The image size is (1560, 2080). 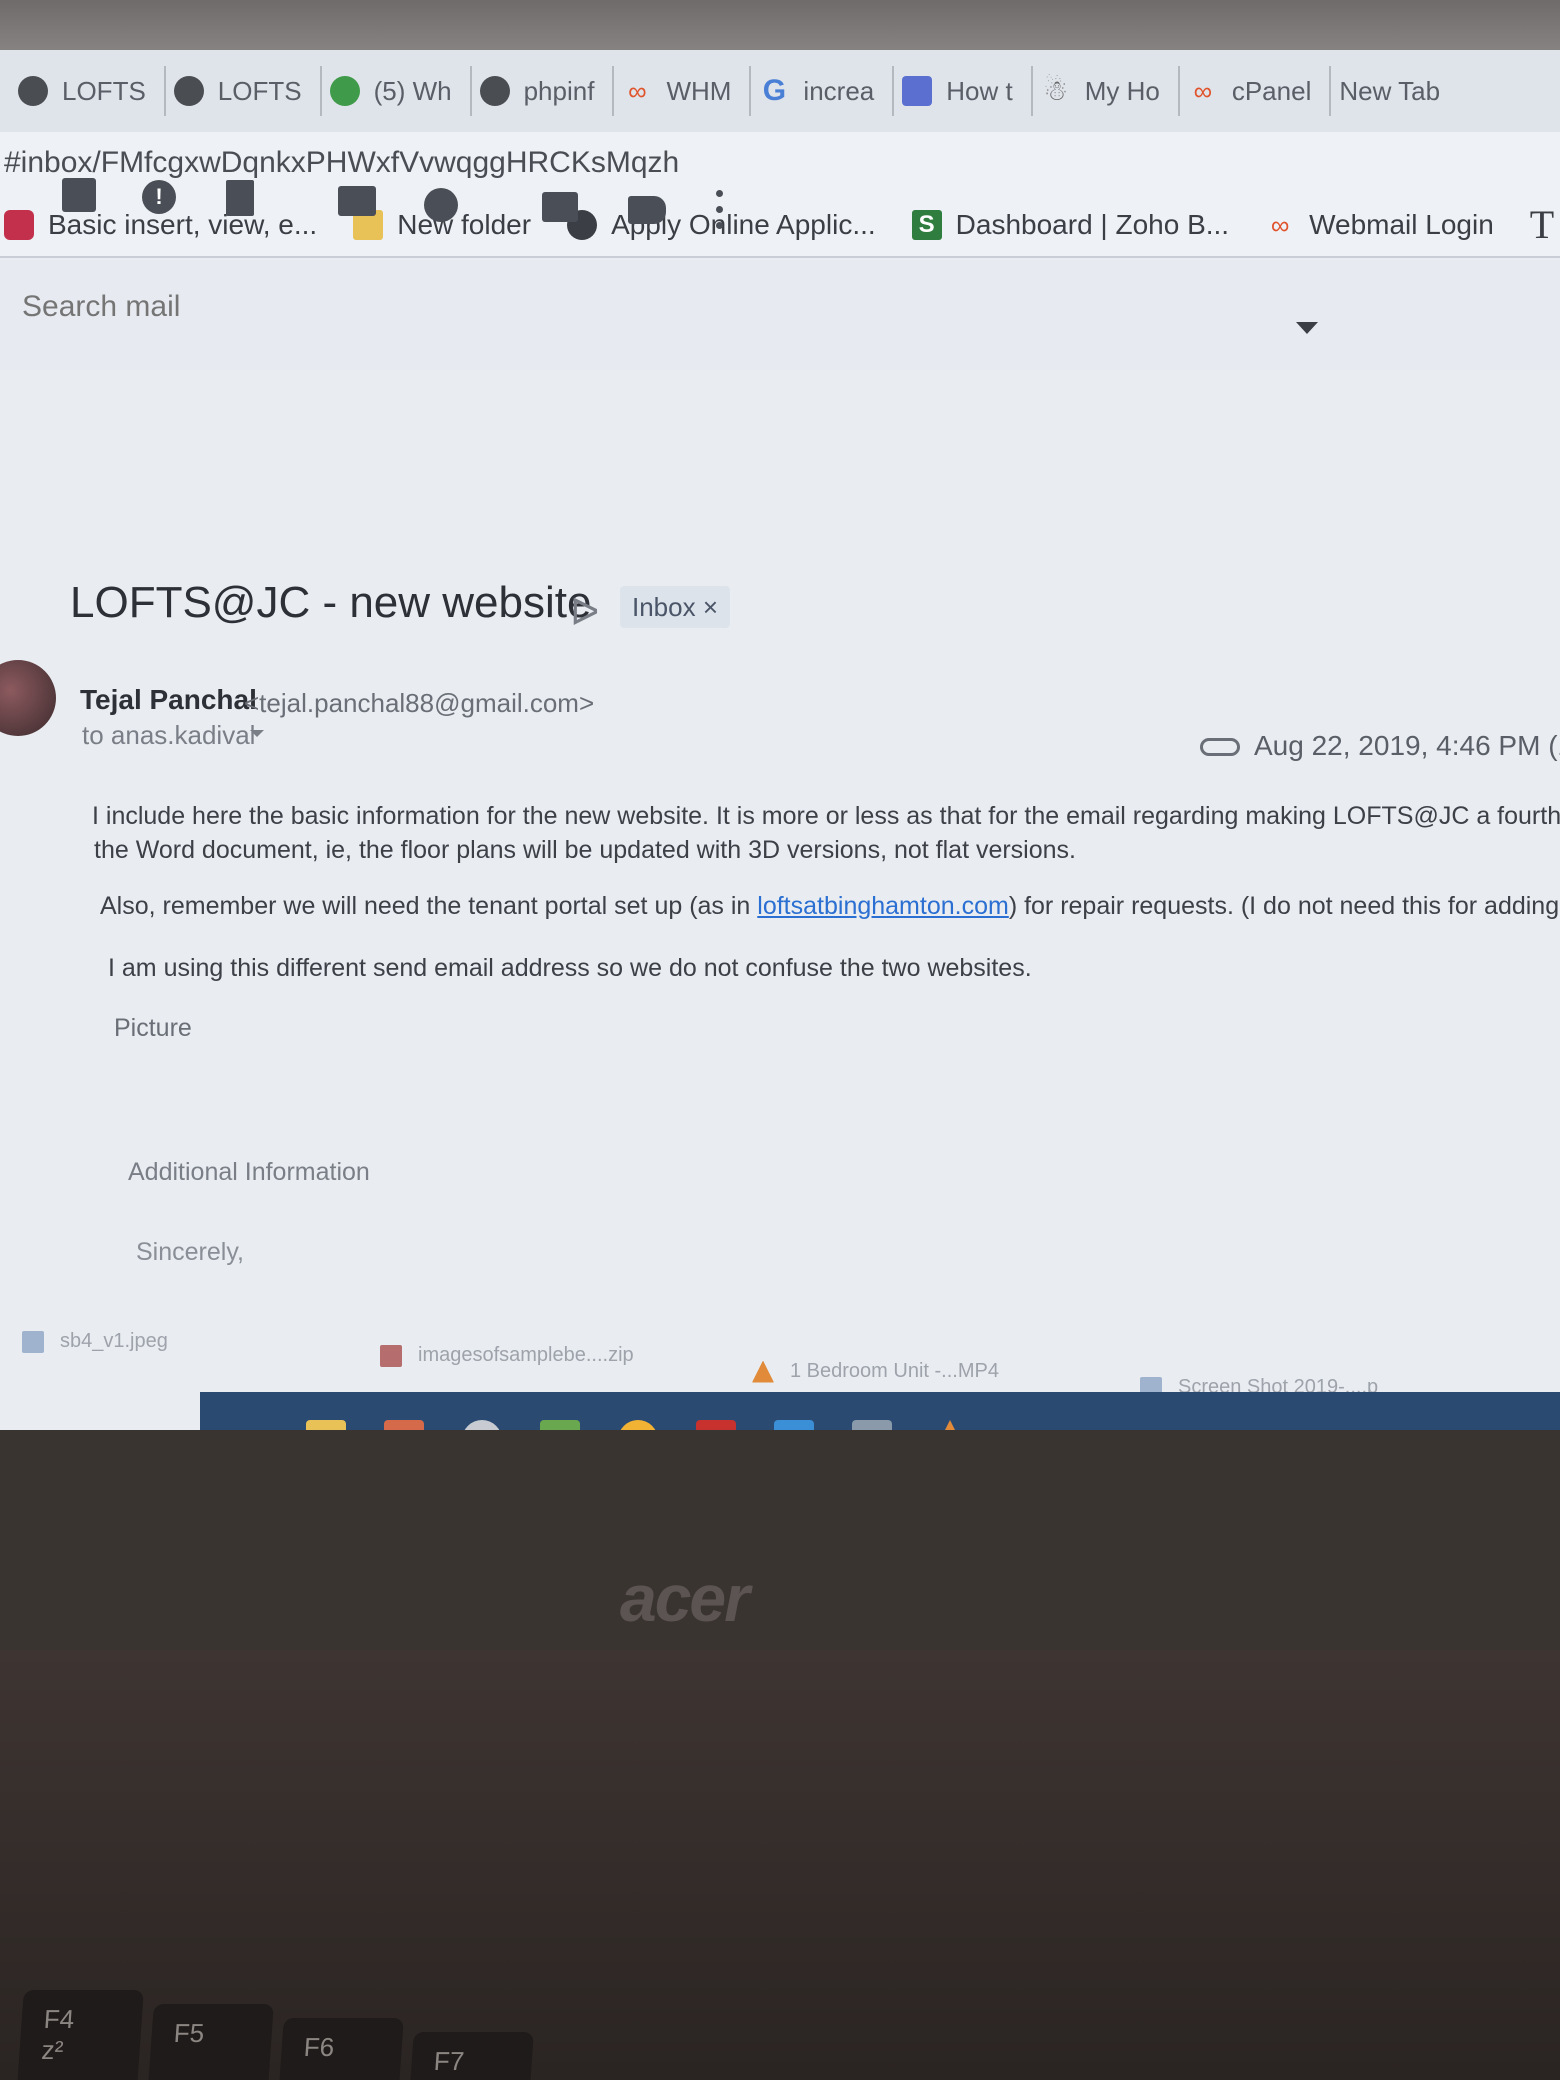 I want to click on key-f7: F7, so click(x=470, y=2056).